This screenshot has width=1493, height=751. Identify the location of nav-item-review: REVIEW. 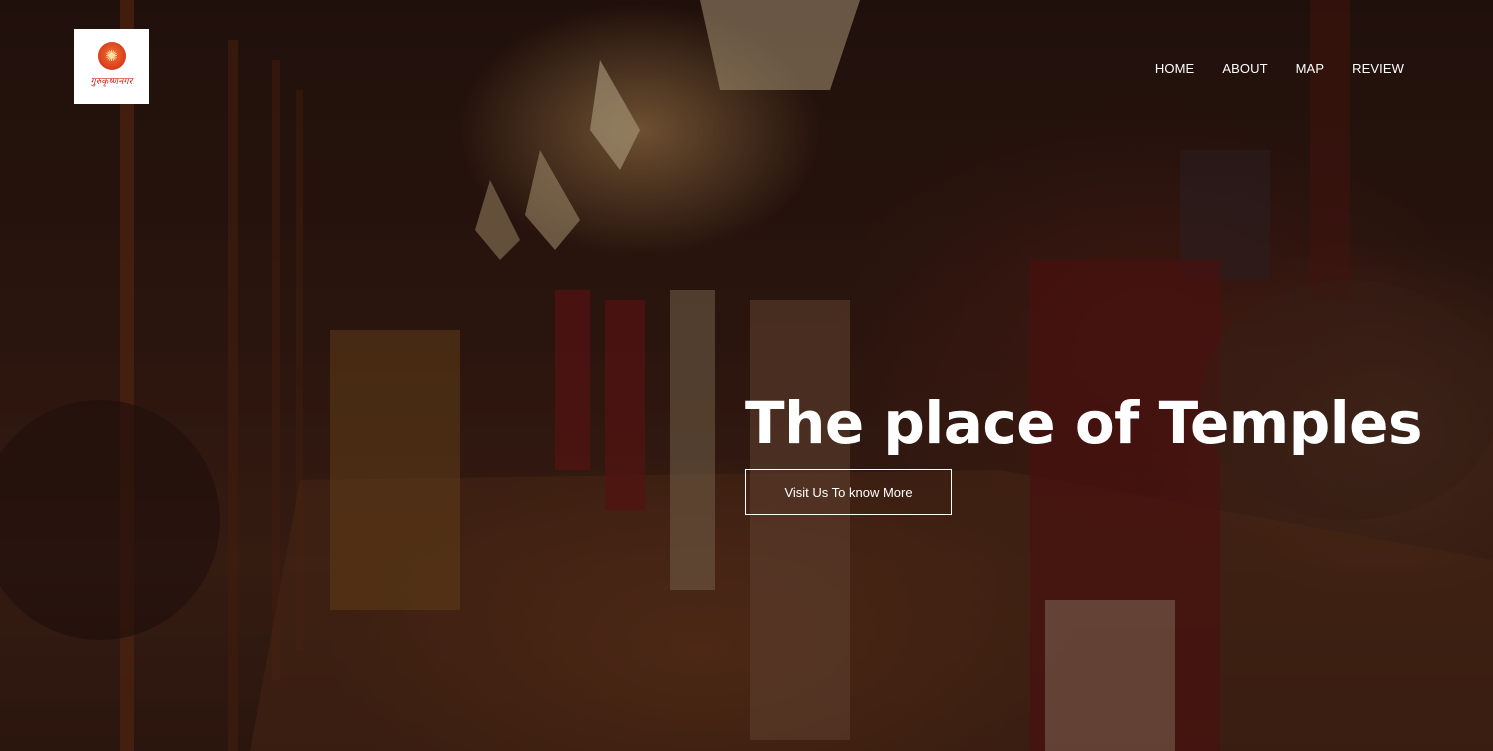
(1378, 68).